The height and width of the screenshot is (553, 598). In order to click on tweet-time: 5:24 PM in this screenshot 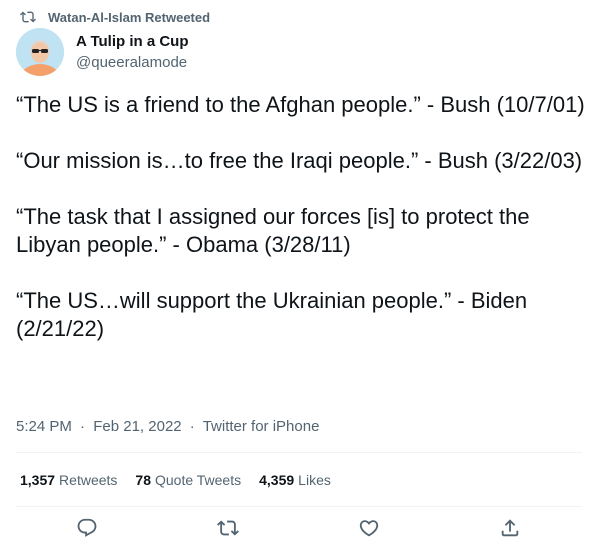, I will do `click(44, 426)`.